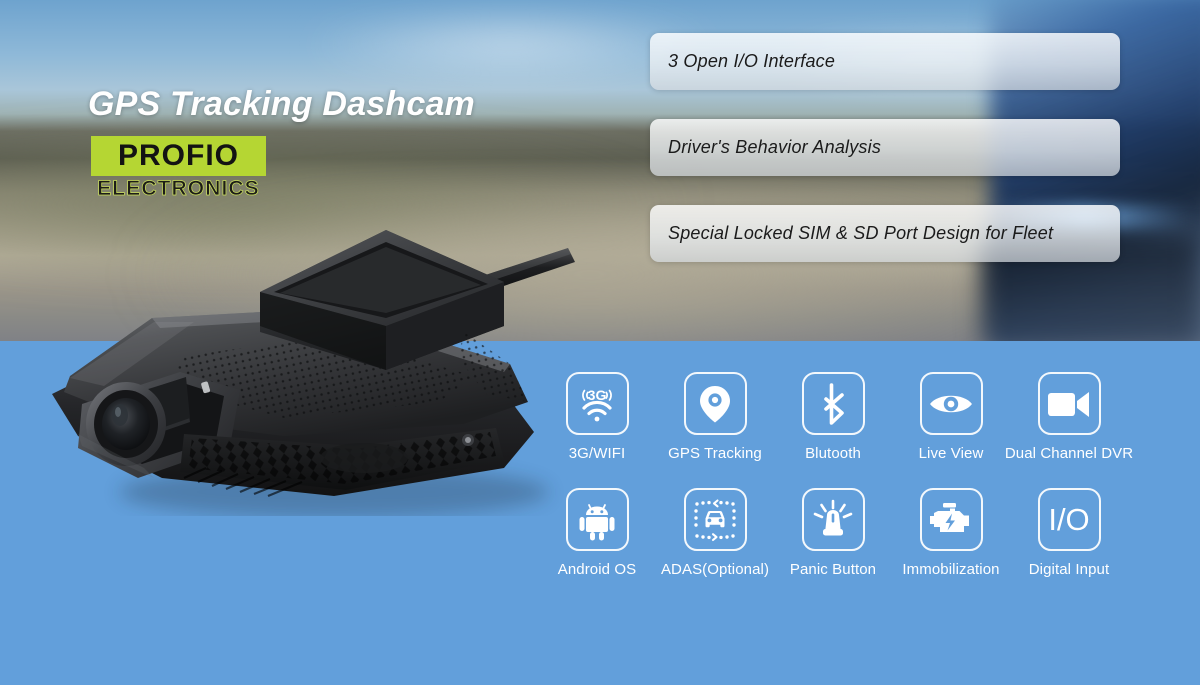  What do you see at coordinates (833, 569) in the screenshot?
I see `feature-icon-label: Panic Button` at bounding box center [833, 569].